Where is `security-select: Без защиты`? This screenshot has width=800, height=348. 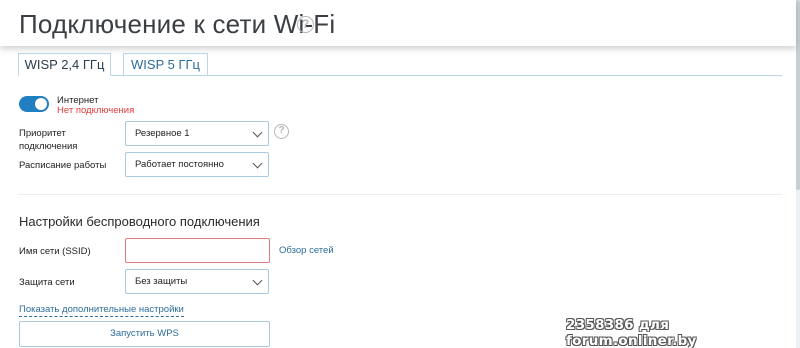
security-select: Без защиты is located at coordinates (197, 281).